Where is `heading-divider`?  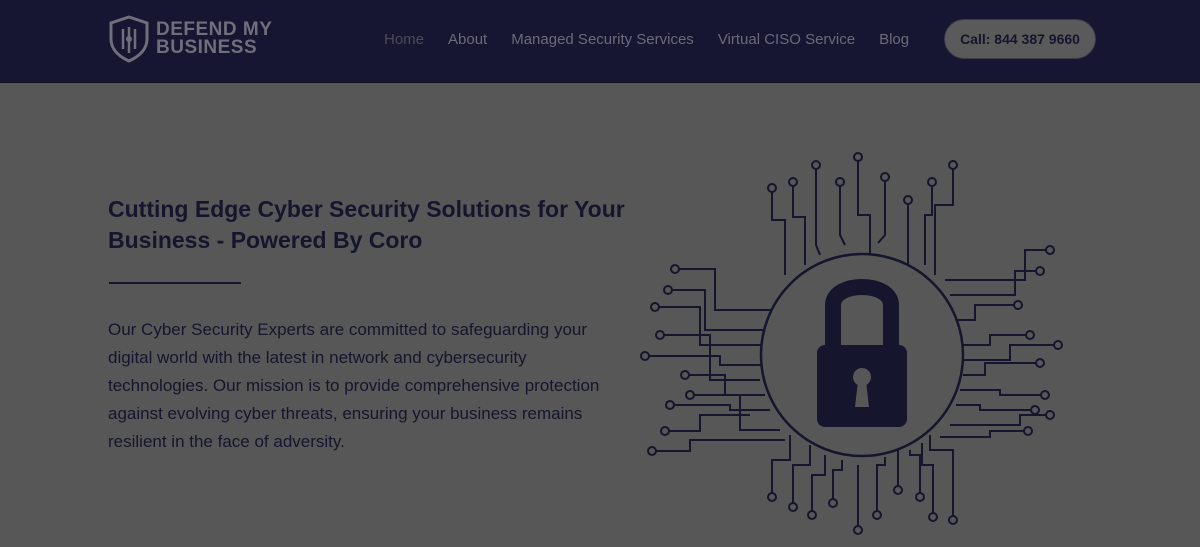
heading-divider is located at coordinates (175, 283).